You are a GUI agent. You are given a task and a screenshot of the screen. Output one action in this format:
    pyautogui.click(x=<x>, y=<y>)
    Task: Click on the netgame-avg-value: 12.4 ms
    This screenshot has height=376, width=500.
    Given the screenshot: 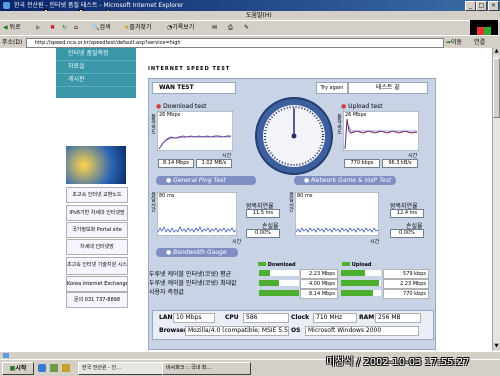 What is the action you would take?
    pyautogui.click(x=407, y=213)
    